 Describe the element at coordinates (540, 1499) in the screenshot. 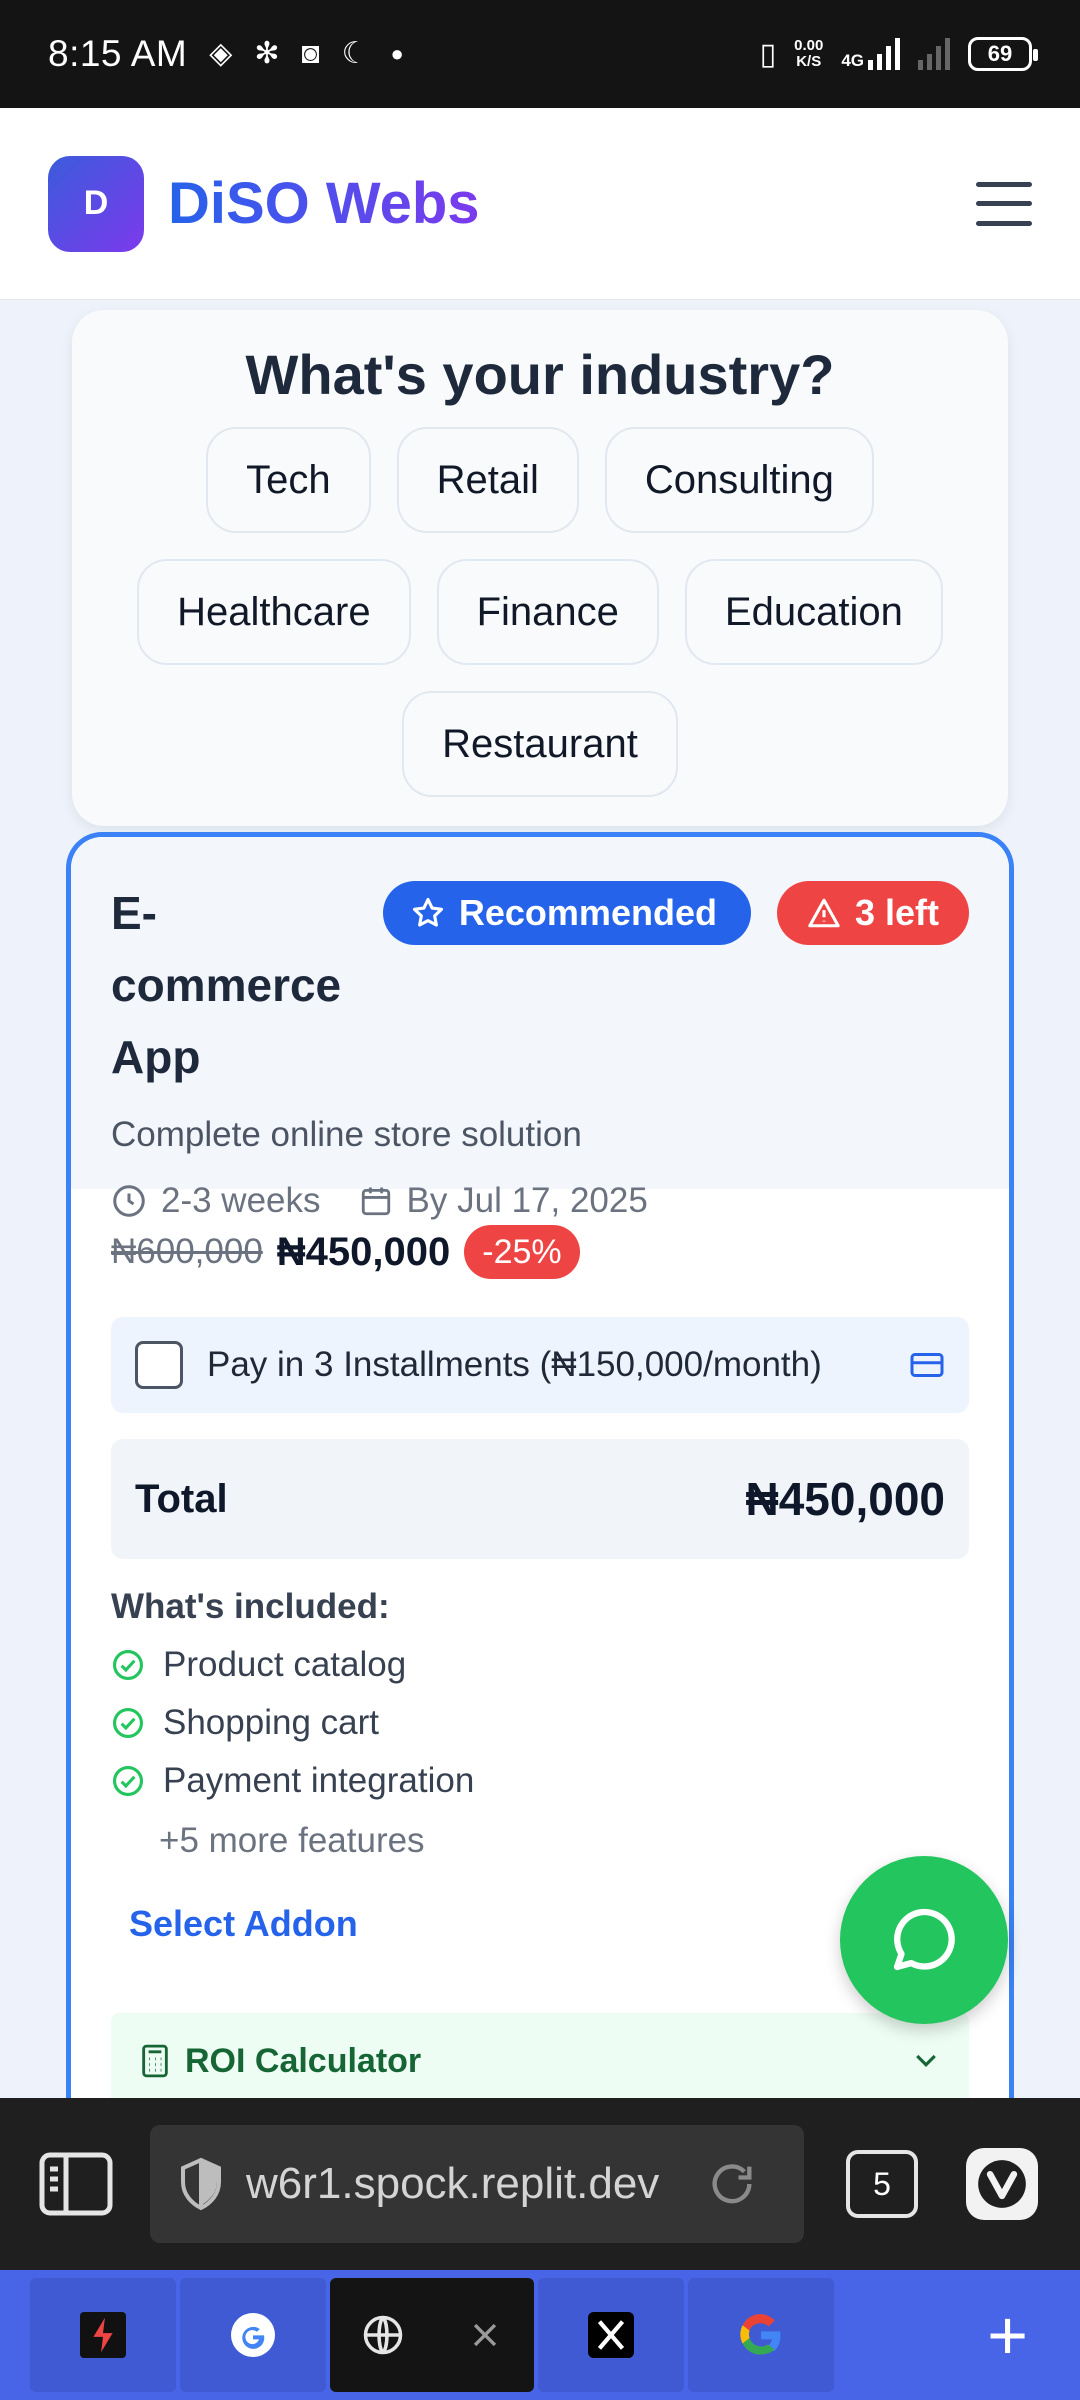

I see `total-row: Total ₦450,000` at that location.